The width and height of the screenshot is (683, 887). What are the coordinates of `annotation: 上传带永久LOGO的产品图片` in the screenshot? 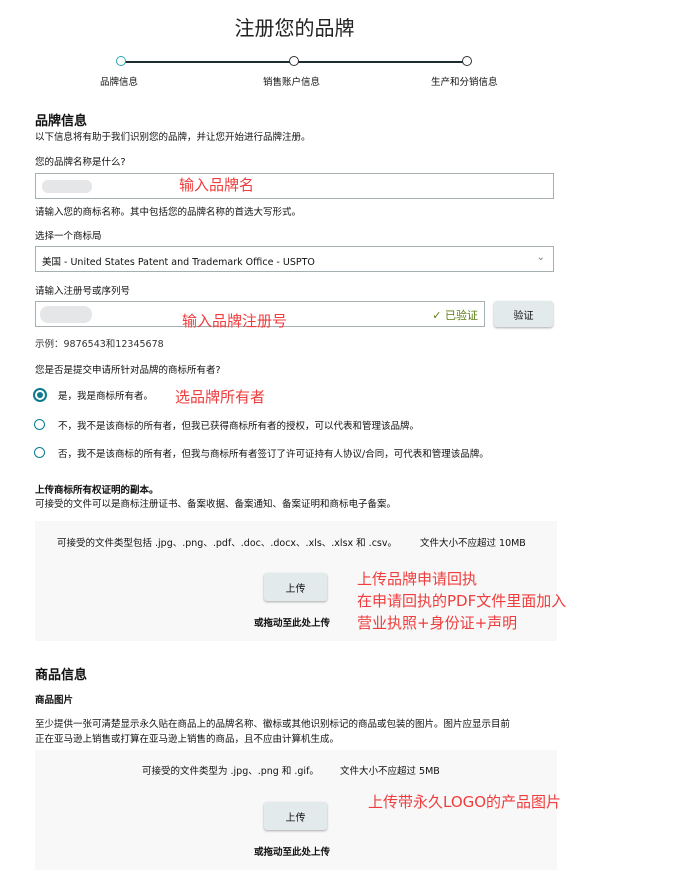 It's located at (465, 802).